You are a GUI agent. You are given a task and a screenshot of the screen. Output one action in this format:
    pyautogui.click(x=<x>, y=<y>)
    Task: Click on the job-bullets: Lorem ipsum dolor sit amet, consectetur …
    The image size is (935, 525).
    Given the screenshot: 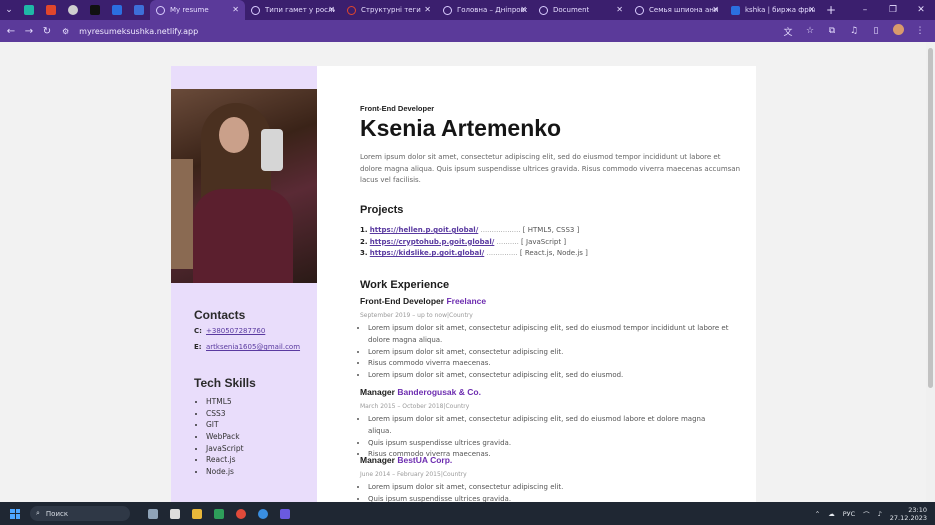 What is the action you would take?
    pyautogui.click(x=545, y=492)
    